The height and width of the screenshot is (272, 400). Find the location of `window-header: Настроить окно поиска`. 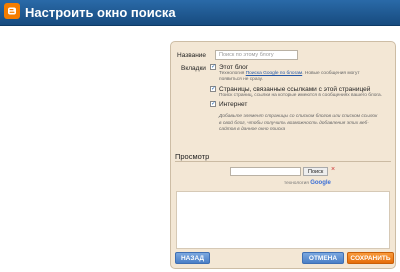

window-header: Настроить окно поиска is located at coordinates (200, 13).